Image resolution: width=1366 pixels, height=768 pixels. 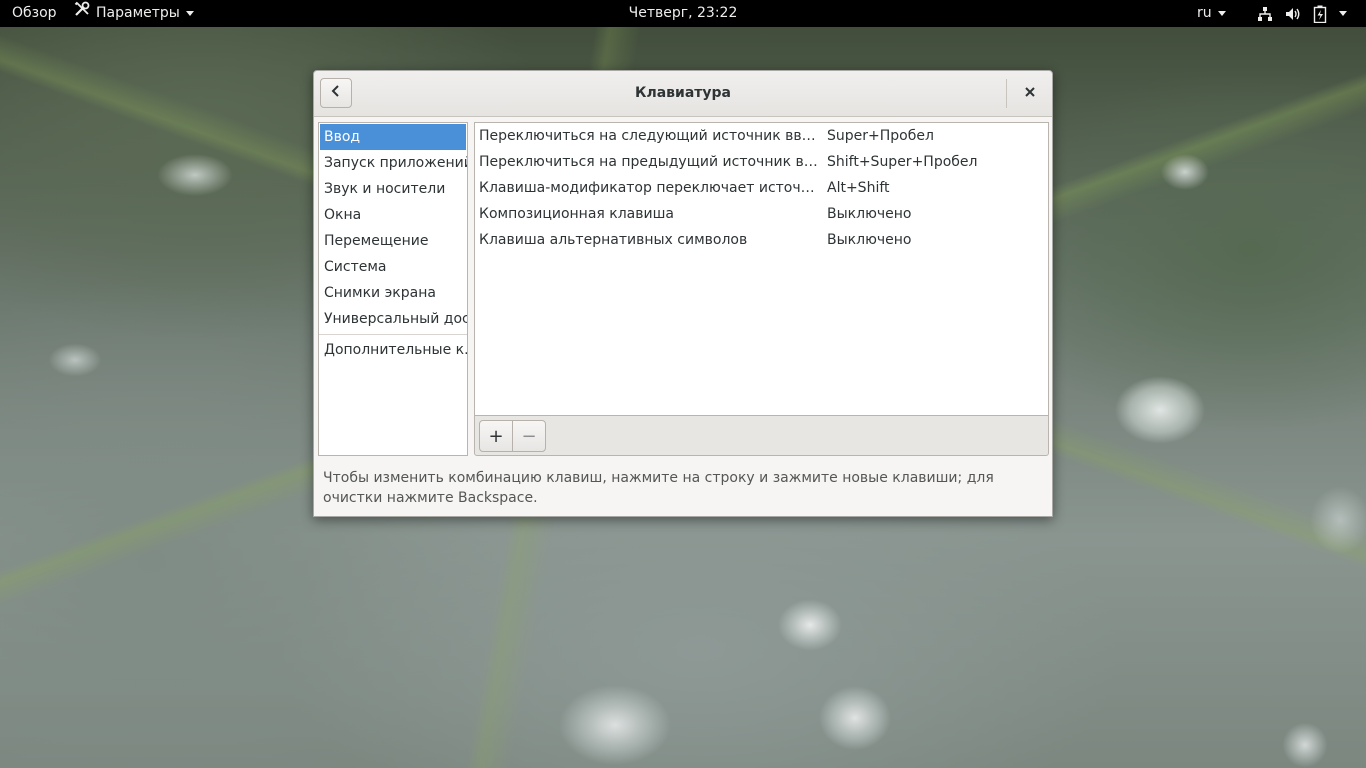 I want to click on sidebar-item-navigation: Перемещение, so click(x=393, y=241).